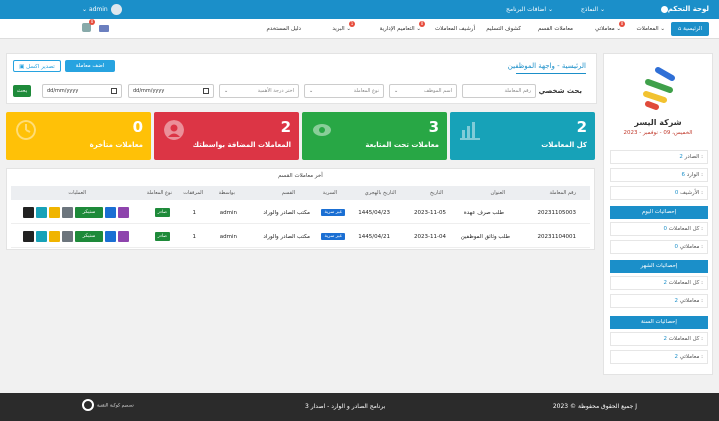 This screenshot has width=719, height=421. I want to click on col-actions: العمليات, so click(77, 193).